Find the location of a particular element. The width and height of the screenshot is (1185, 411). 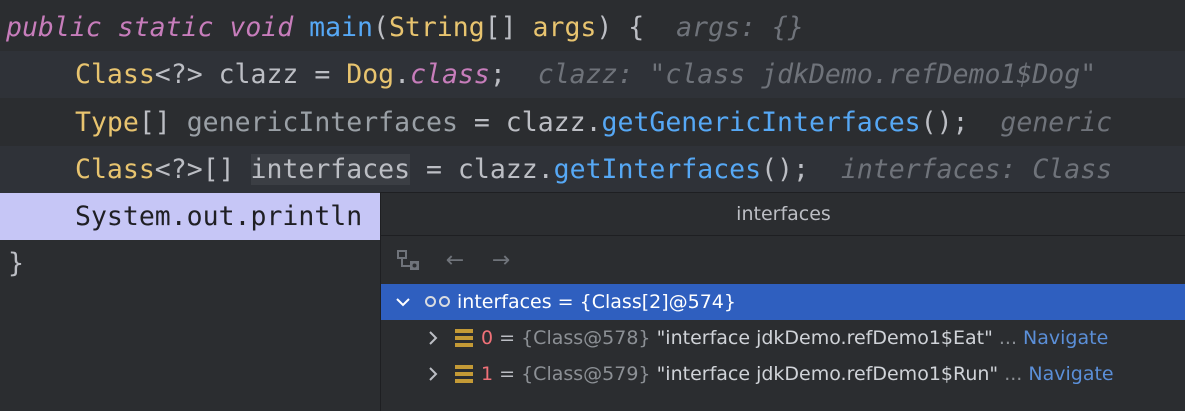

type-name: Dog is located at coordinates (370, 74).